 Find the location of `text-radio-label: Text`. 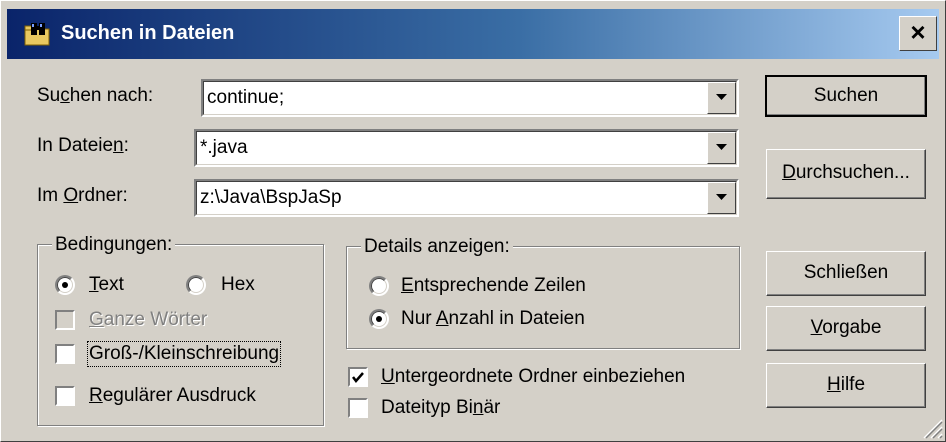

text-radio-label: Text is located at coordinates (106, 285).